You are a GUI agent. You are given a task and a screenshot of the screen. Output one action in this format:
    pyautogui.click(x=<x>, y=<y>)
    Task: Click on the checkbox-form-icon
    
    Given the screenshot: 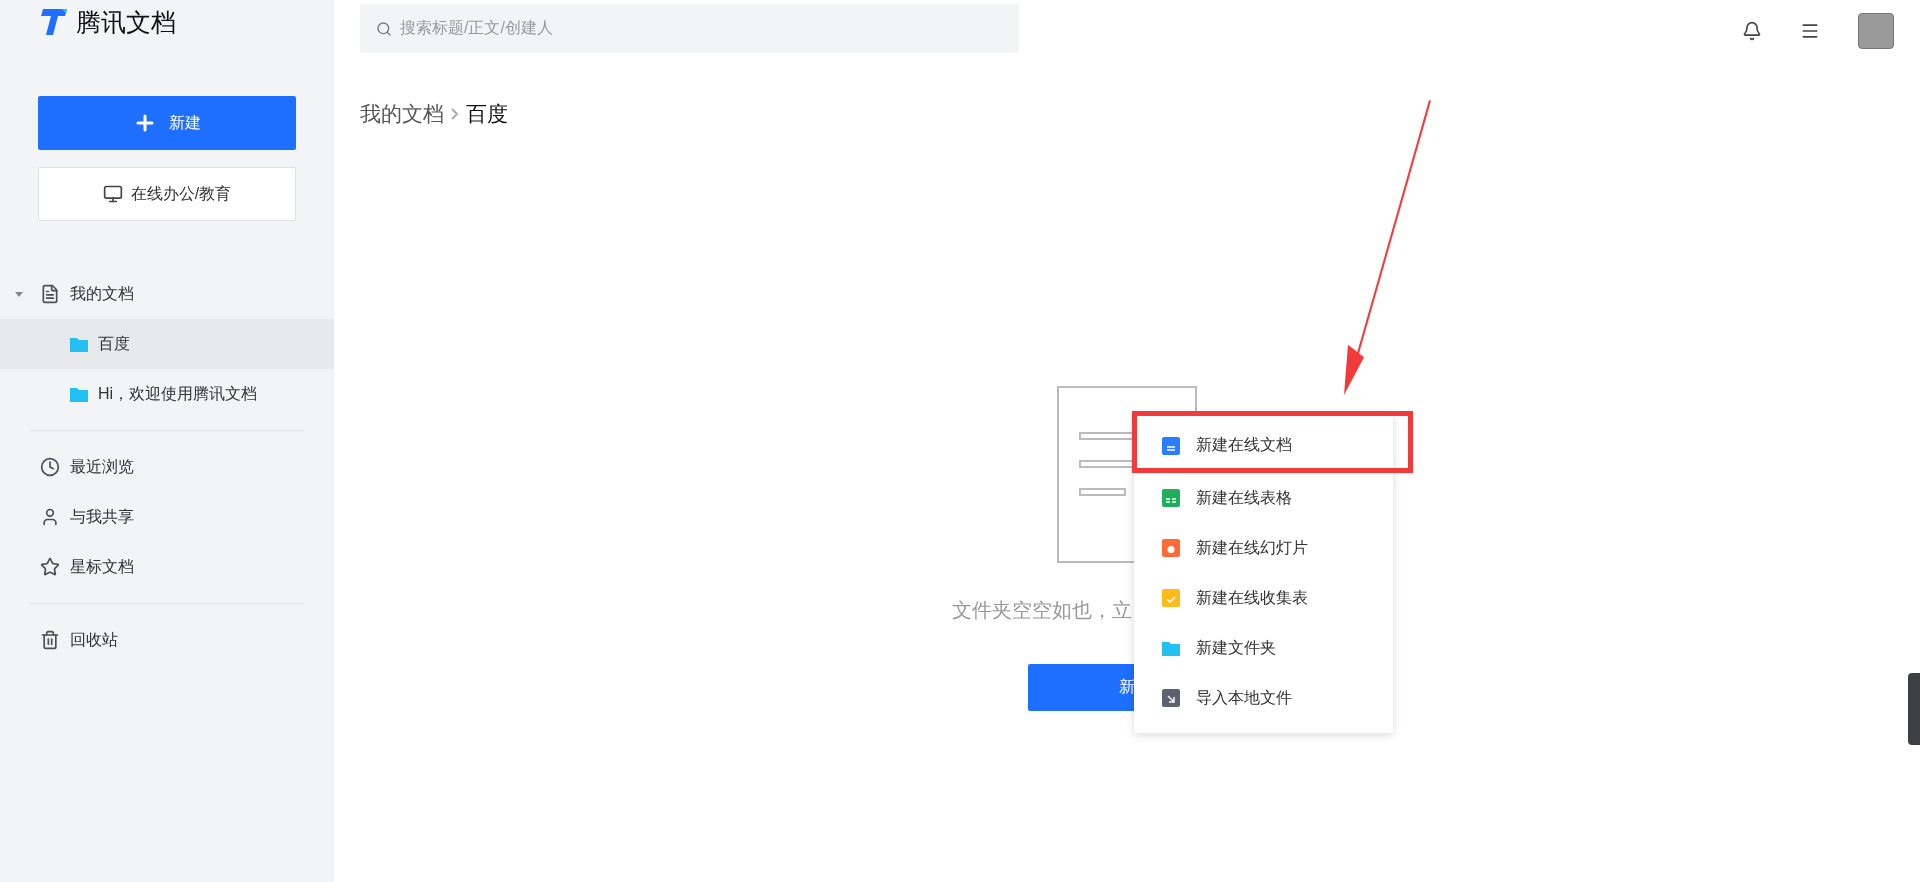 What is the action you would take?
    pyautogui.click(x=1171, y=598)
    